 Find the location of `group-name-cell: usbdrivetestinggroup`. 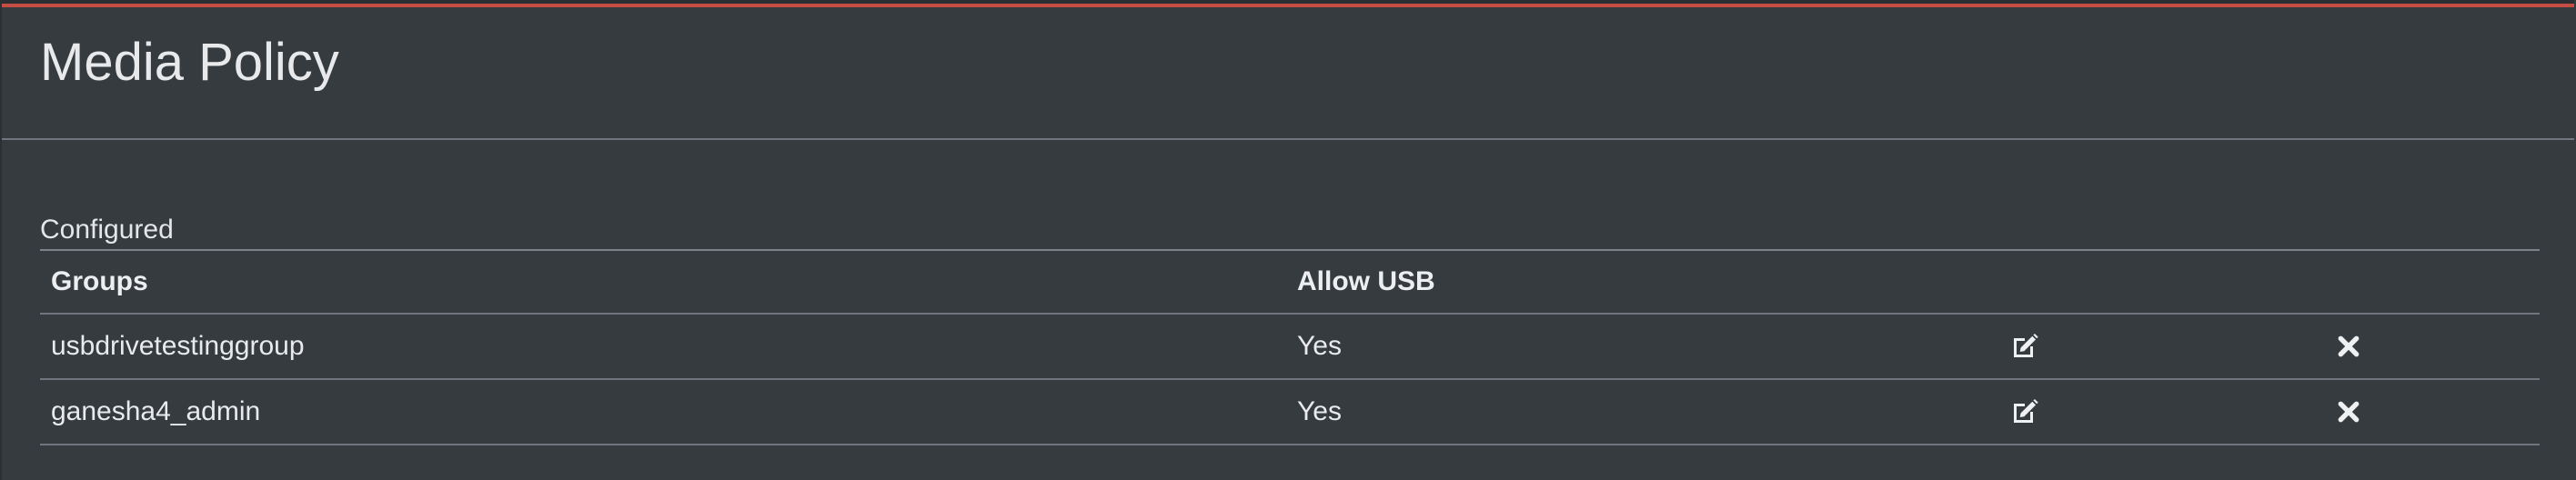

group-name-cell: usbdrivetestinggroup is located at coordinates (178, 346).